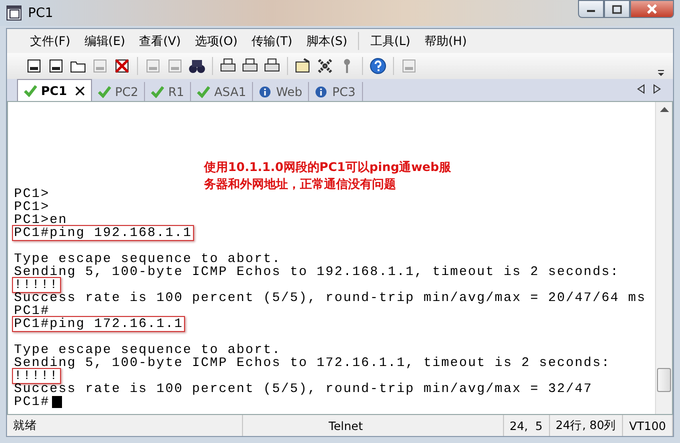  I want to click on maximize-icon, so click(617, 9).